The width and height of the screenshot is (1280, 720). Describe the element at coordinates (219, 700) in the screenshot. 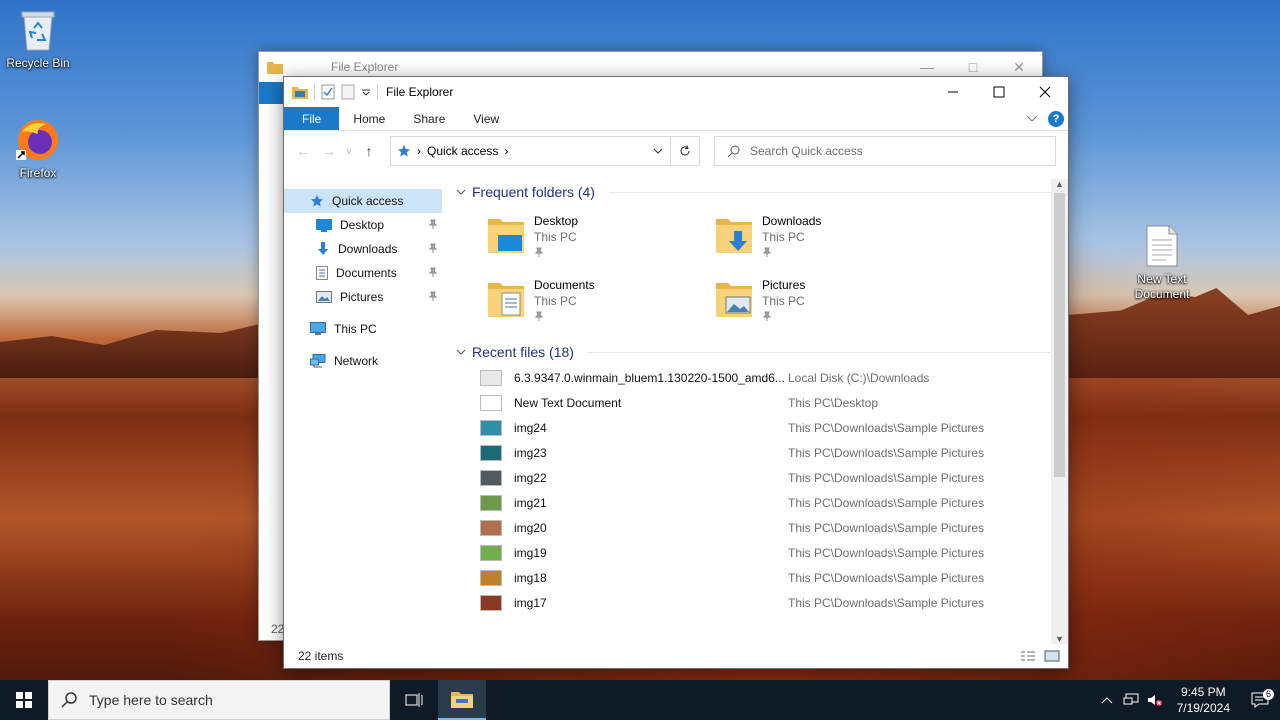

I see `taskbar-search-box: Type here to search` at that location.